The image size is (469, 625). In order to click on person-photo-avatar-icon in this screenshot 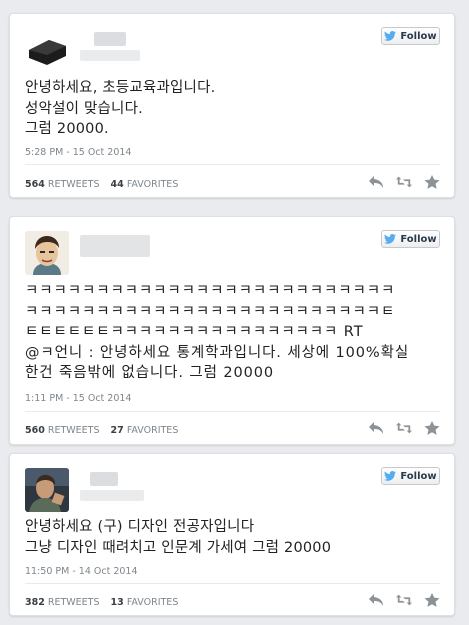, I will do `click(47, 490)`.